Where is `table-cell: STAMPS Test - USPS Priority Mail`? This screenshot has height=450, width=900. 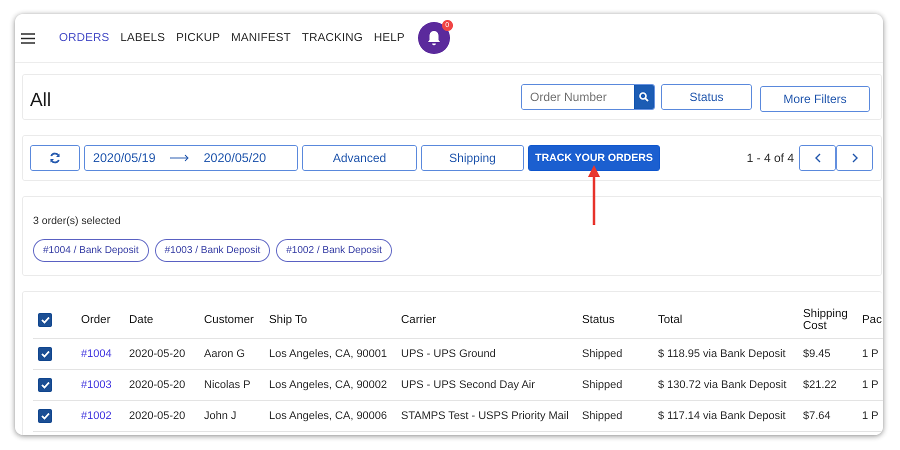 table-cell: STAMPS Test - USPS Priority Mail is located at coordinates (485, 416).